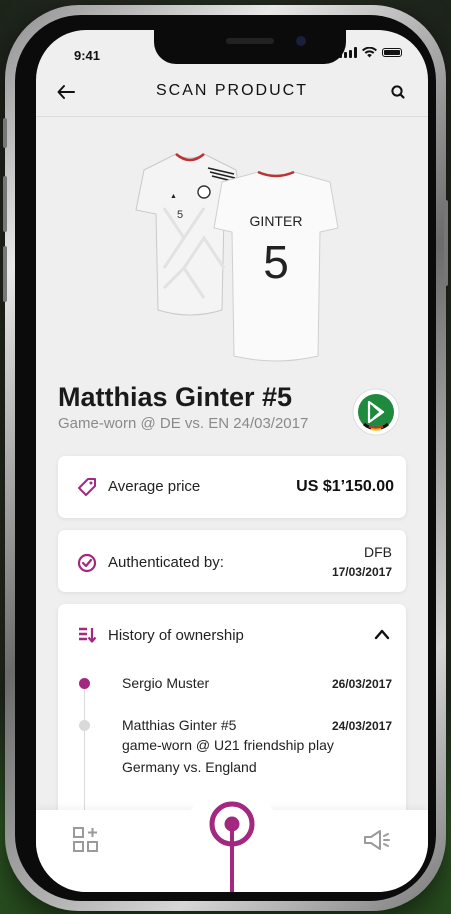 This screenshot has width=451, height=914. I want to click on search-icon, so click(398, 92).